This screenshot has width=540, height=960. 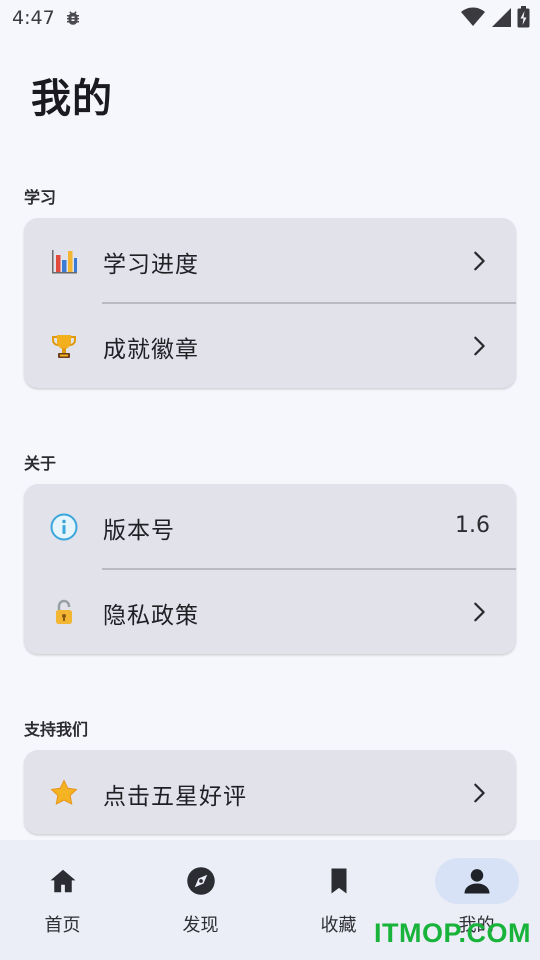 What do you see at coordinates (270, 18) in the screenshot?
I see `status-bar: 4:47` at bounding box center [270, 18].